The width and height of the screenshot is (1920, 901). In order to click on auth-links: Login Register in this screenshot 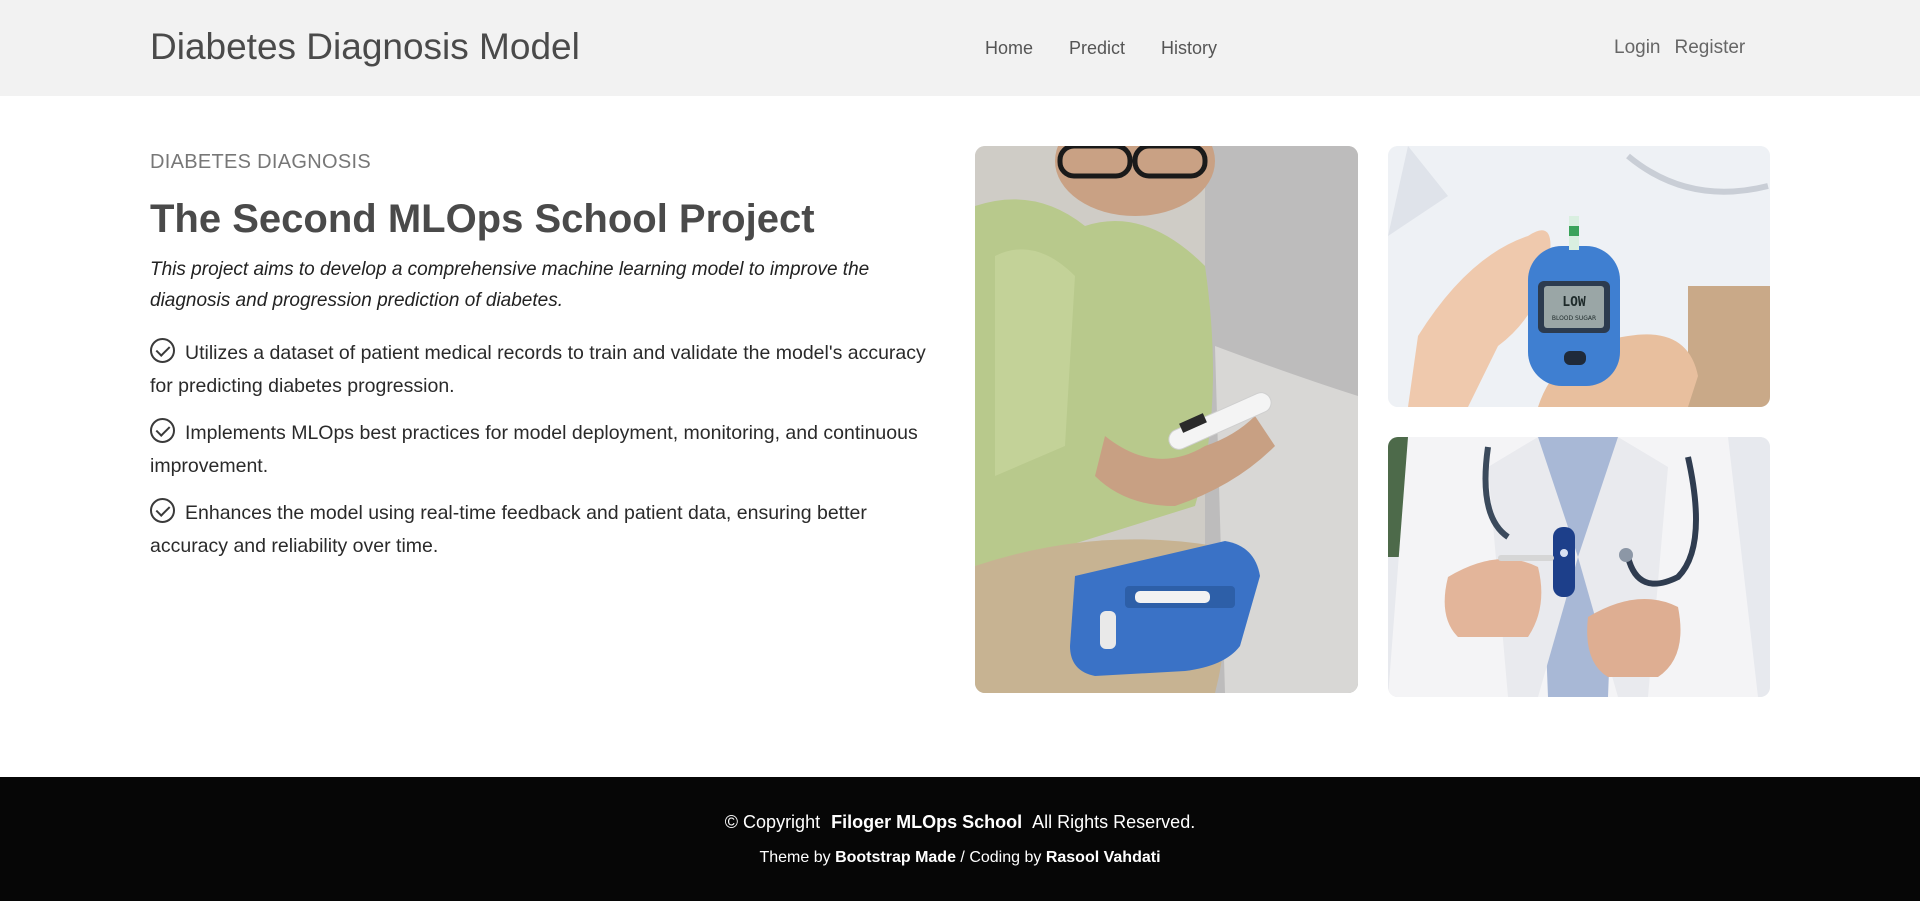, I will do `click(1679, 48)`.